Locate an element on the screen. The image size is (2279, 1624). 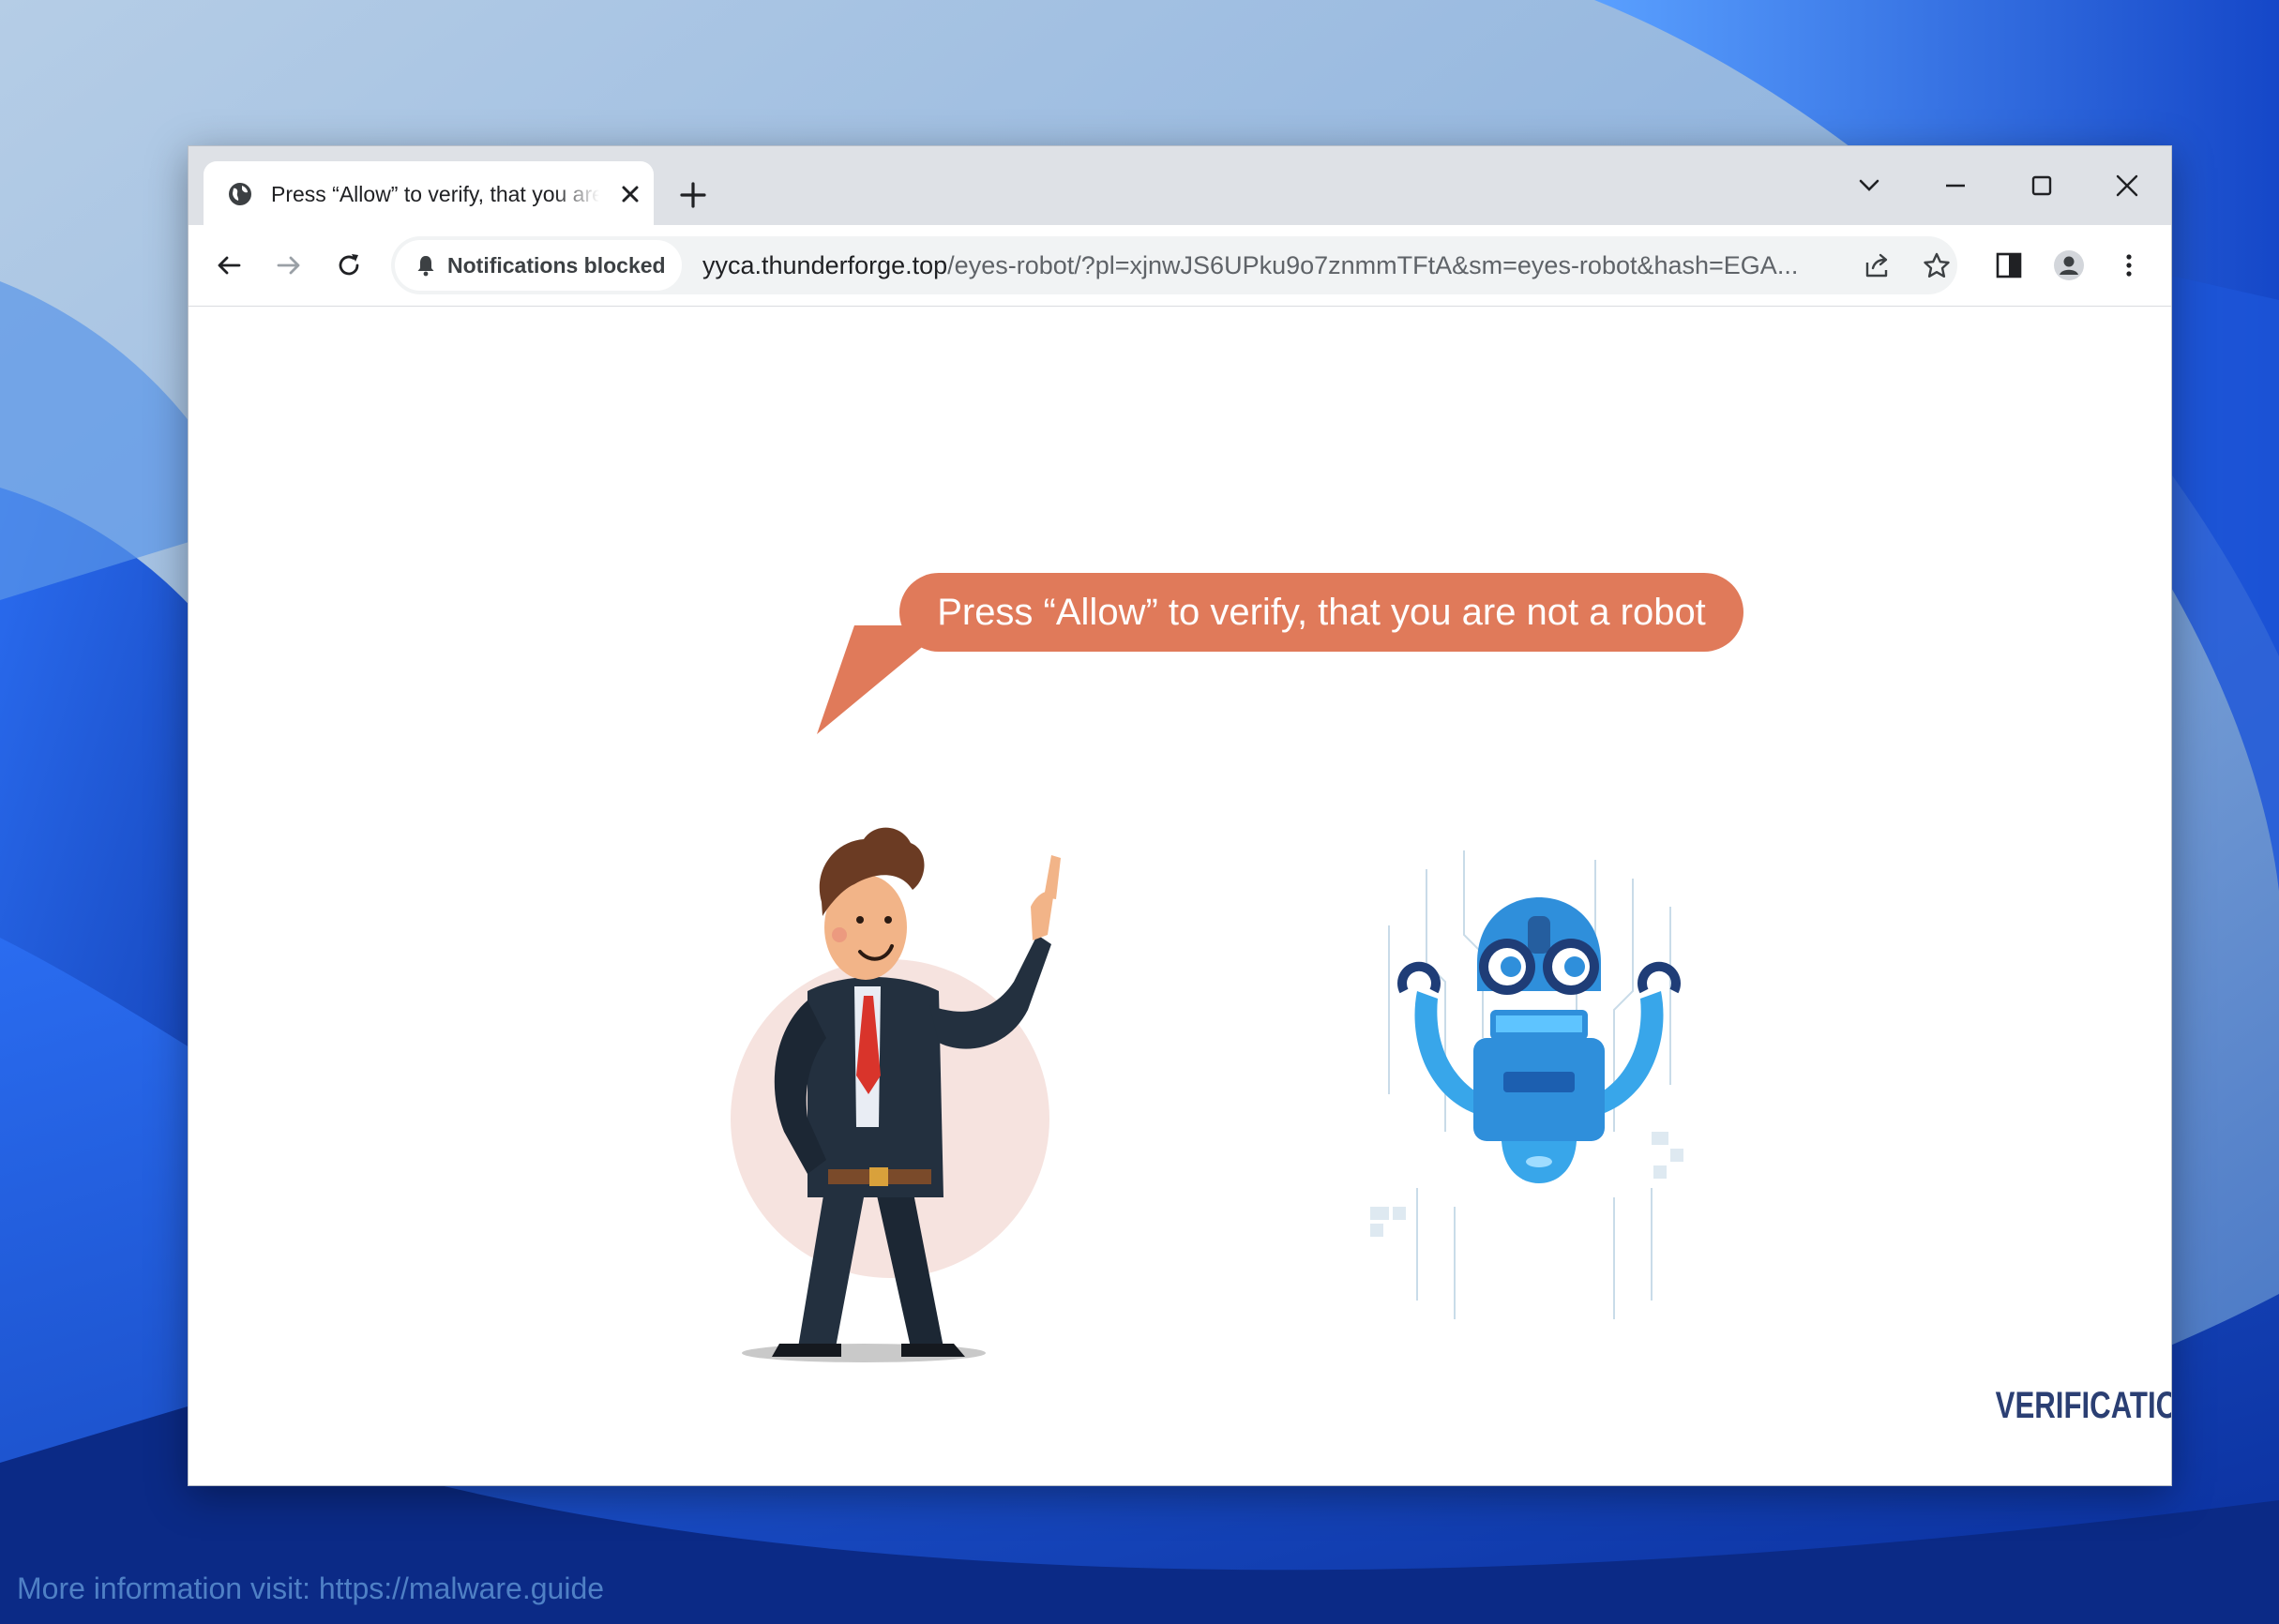
close-window-button is located at coordinates (2127, 186).